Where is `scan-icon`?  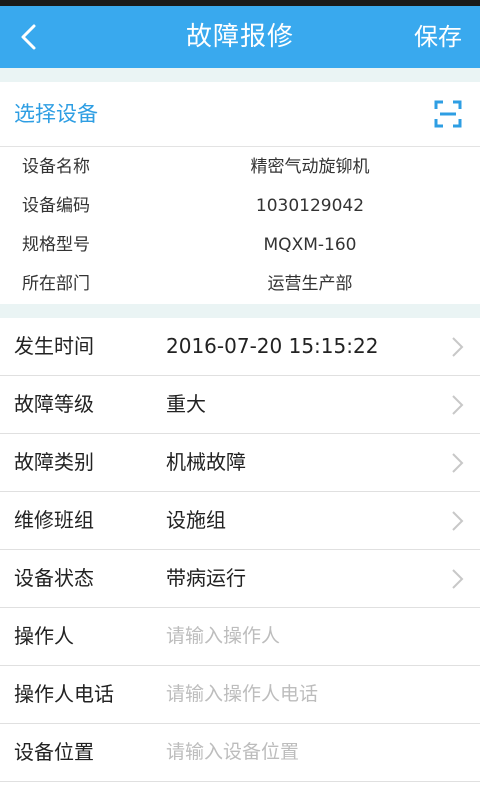 scan-icon is located at coordinates (448, 114).